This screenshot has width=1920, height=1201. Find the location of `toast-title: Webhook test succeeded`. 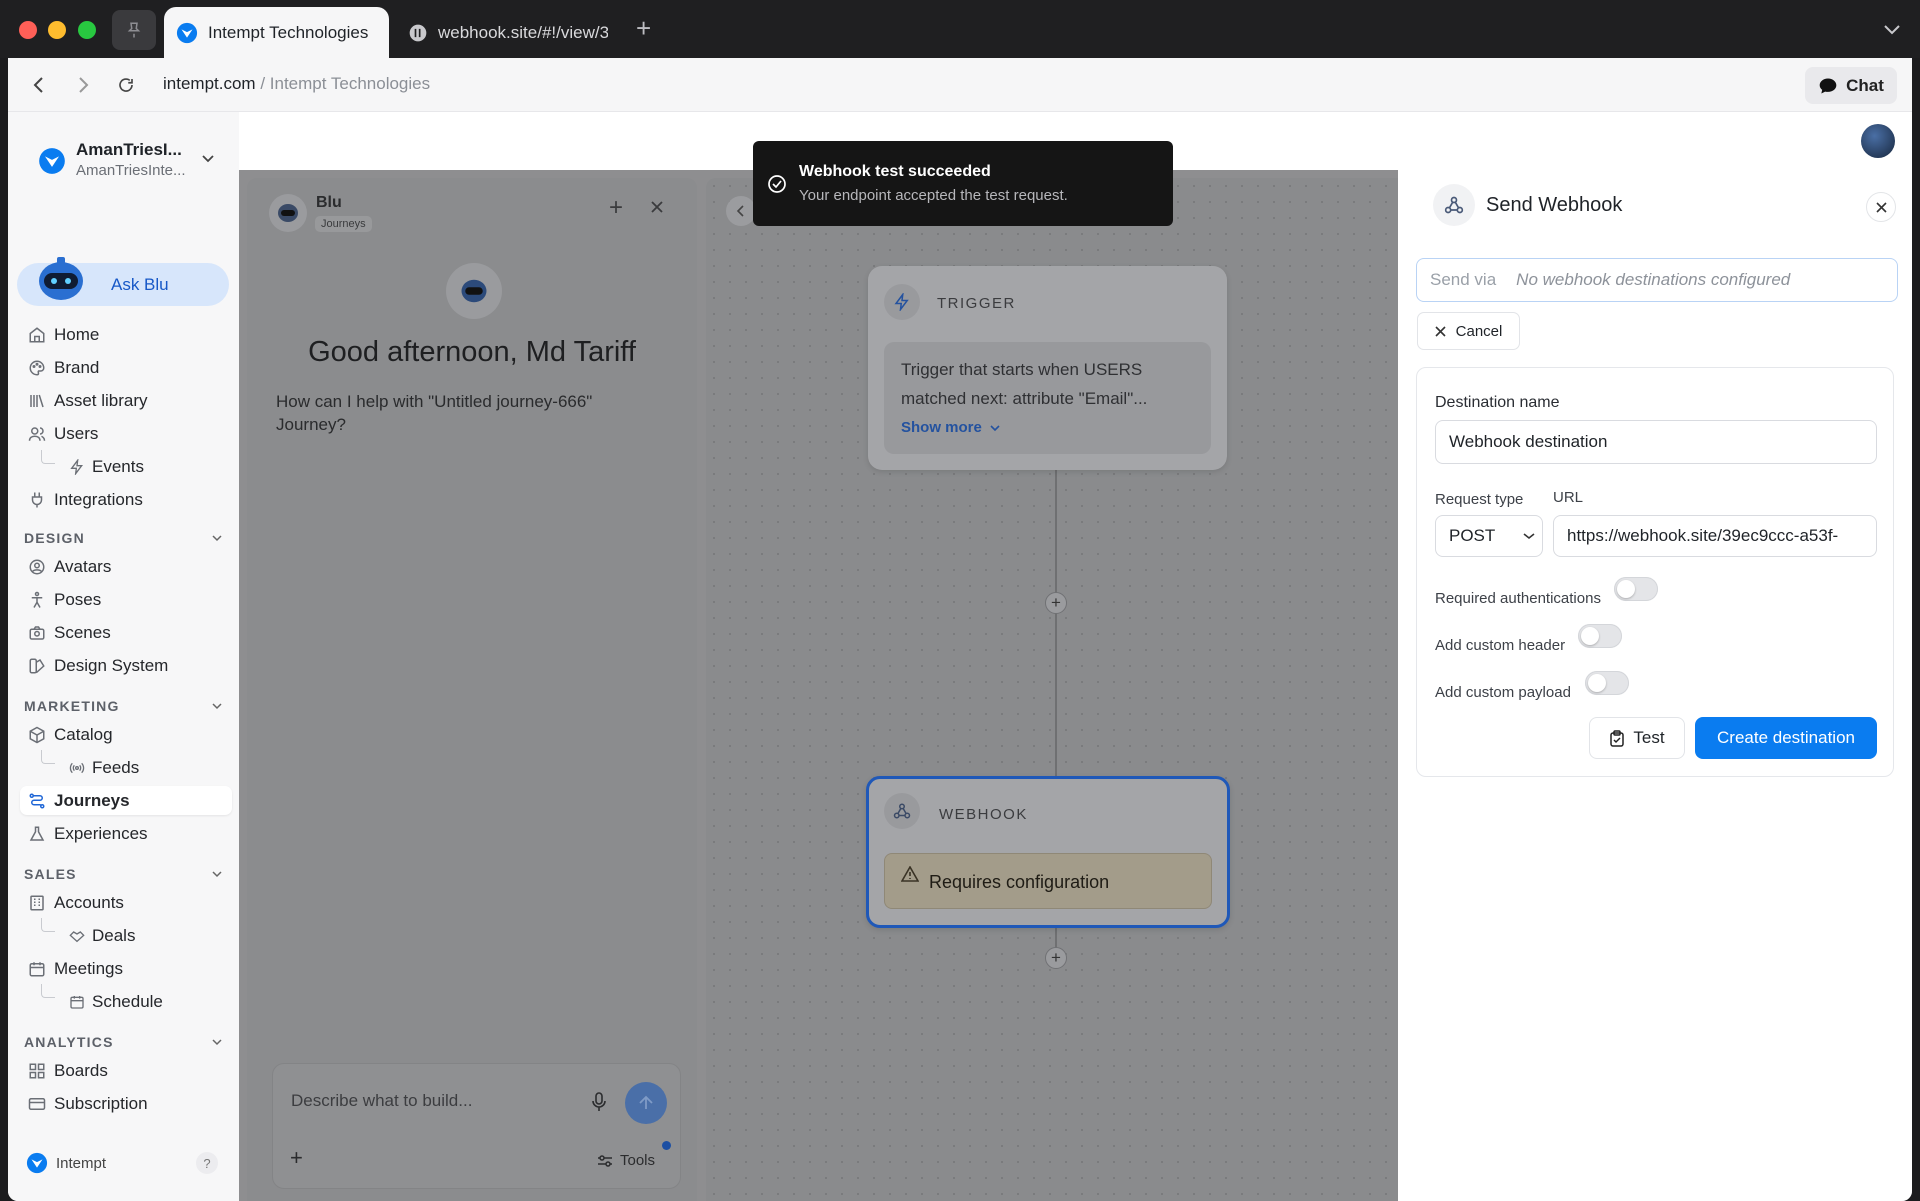

toast-title: Webhook test succeeded is located at coordinates (895, 171).